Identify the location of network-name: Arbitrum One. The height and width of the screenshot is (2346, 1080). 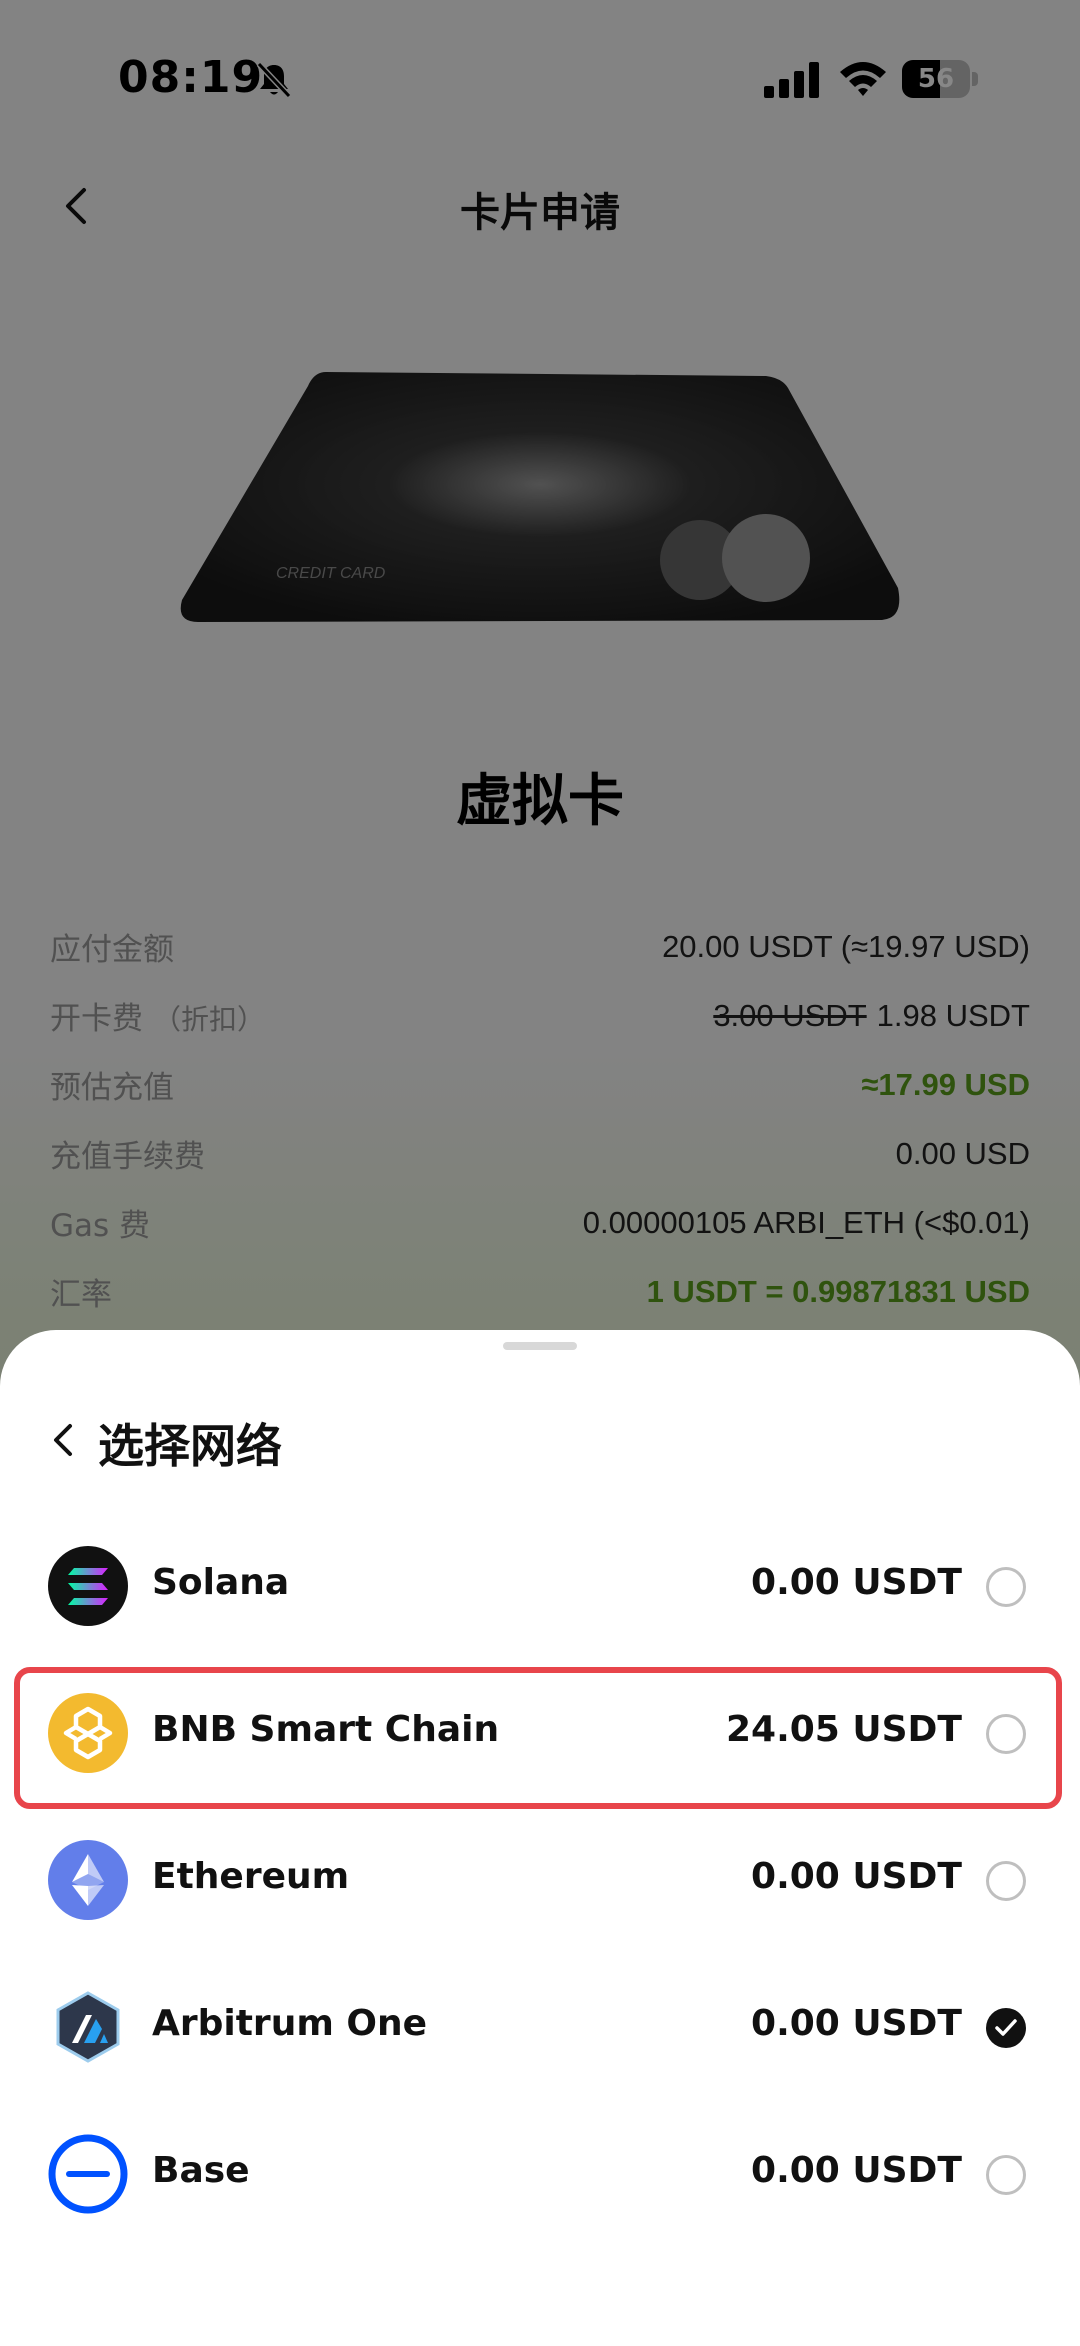
(290, 2023).